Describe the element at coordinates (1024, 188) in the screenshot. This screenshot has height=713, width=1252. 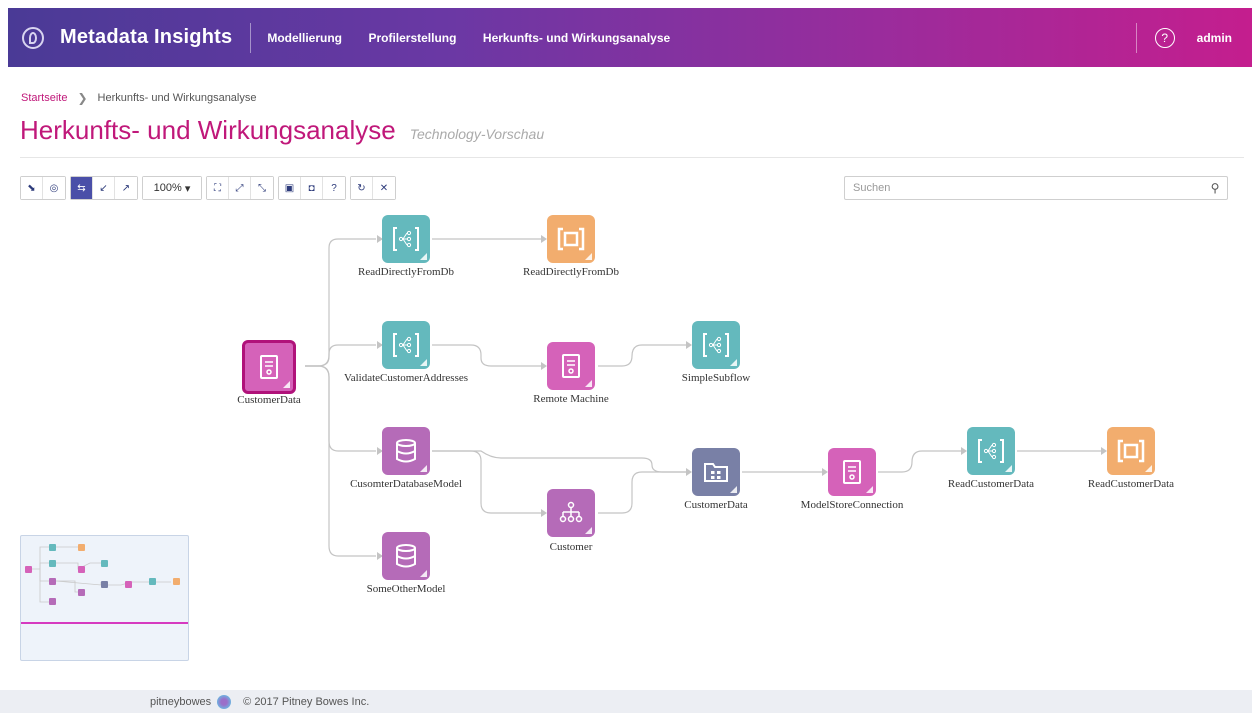
I see `search-input` at that location.